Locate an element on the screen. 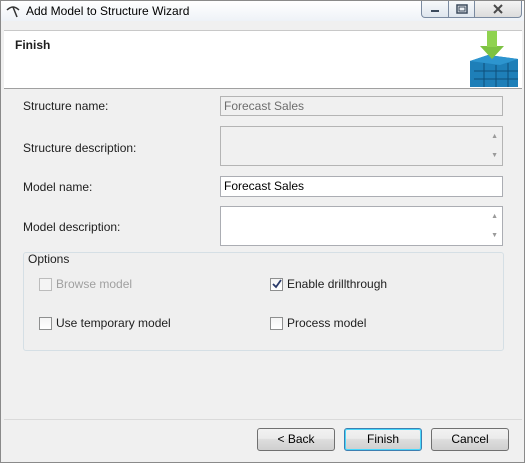 The image size is (525, 463). browse-model-checkbox is located at coordinates (45, 284).